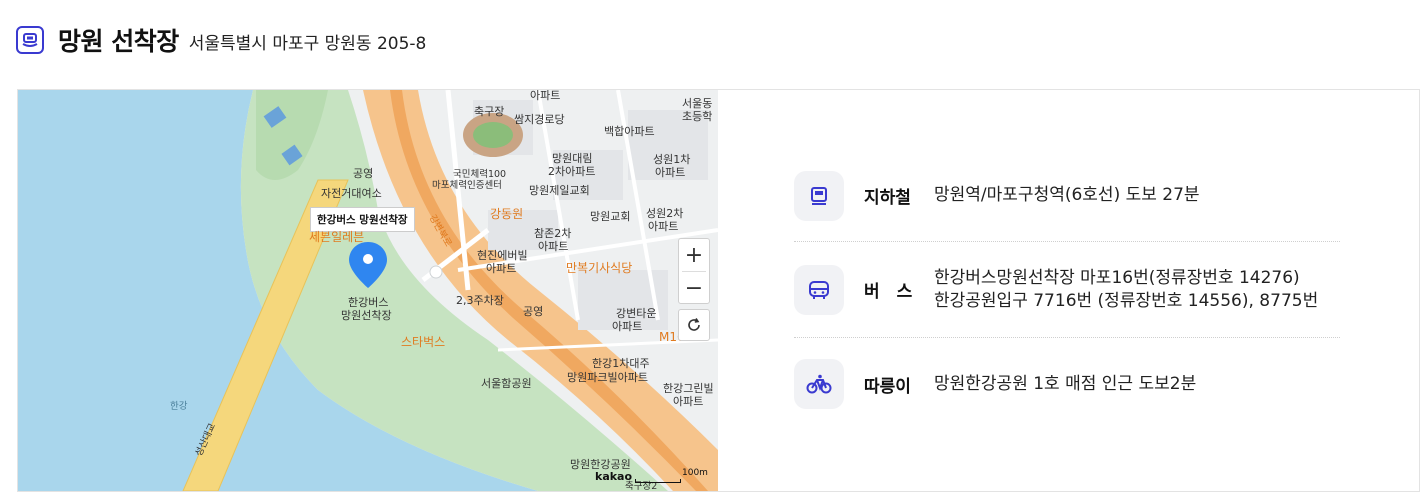  I want to click on map-label: 강변타운, so click(636, 313).